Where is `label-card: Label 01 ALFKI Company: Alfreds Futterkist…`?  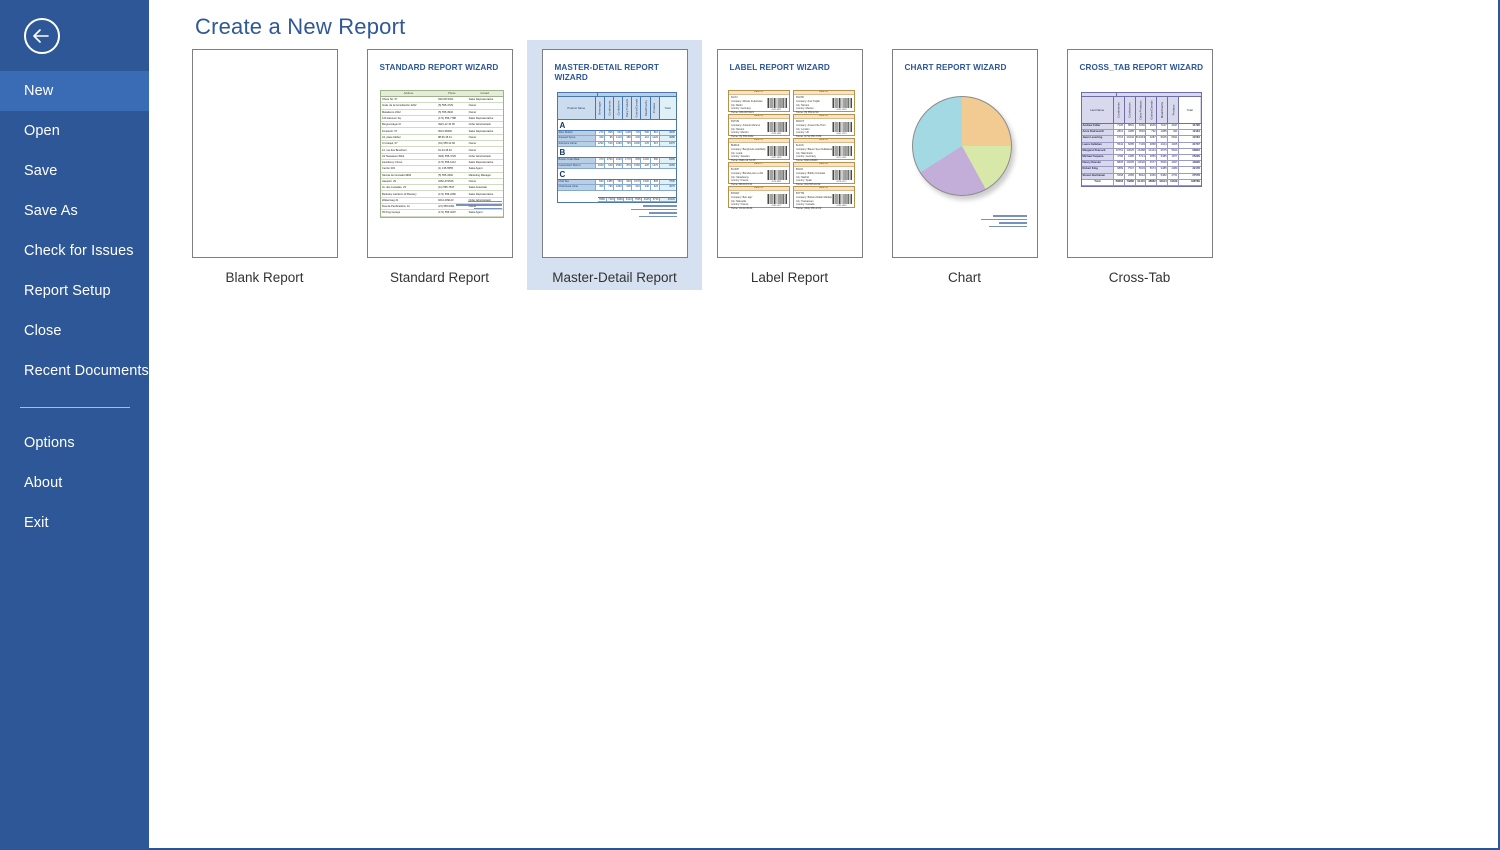
label-card: Label 01 ALFKI Company: Alfreds Futterkist… is located at coordinates (758, 102).